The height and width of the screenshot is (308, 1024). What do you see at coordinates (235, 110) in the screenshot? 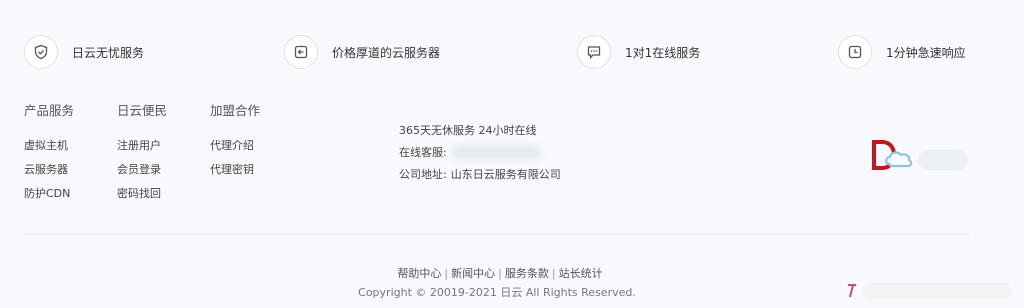
I see `column-title: 加盟合作` at bounding box center [235, 110].